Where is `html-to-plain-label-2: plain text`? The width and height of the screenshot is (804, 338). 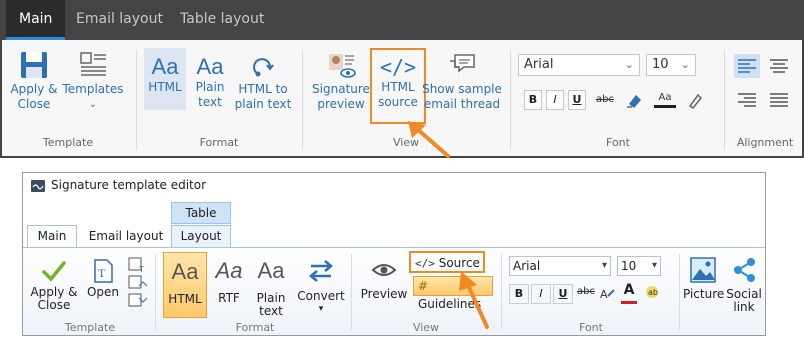 html-to-plain-label-2: plain text is located at coordinates (263, 104).